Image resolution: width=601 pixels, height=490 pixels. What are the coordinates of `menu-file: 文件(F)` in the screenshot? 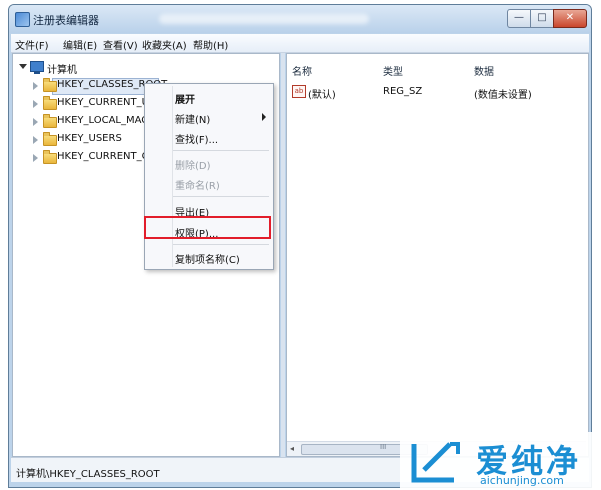 It's located at (32, 44).